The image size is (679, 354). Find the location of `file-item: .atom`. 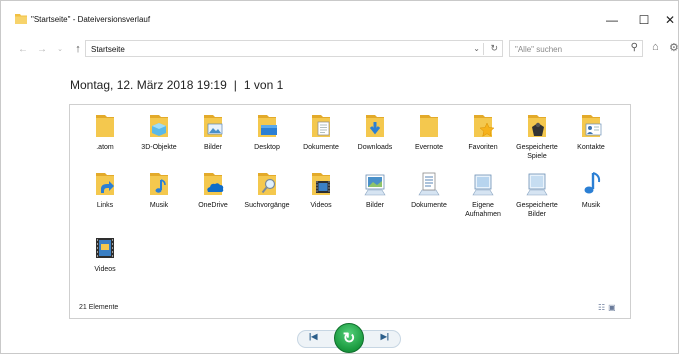

file-item: .atom is located at coordinates (105, 132).